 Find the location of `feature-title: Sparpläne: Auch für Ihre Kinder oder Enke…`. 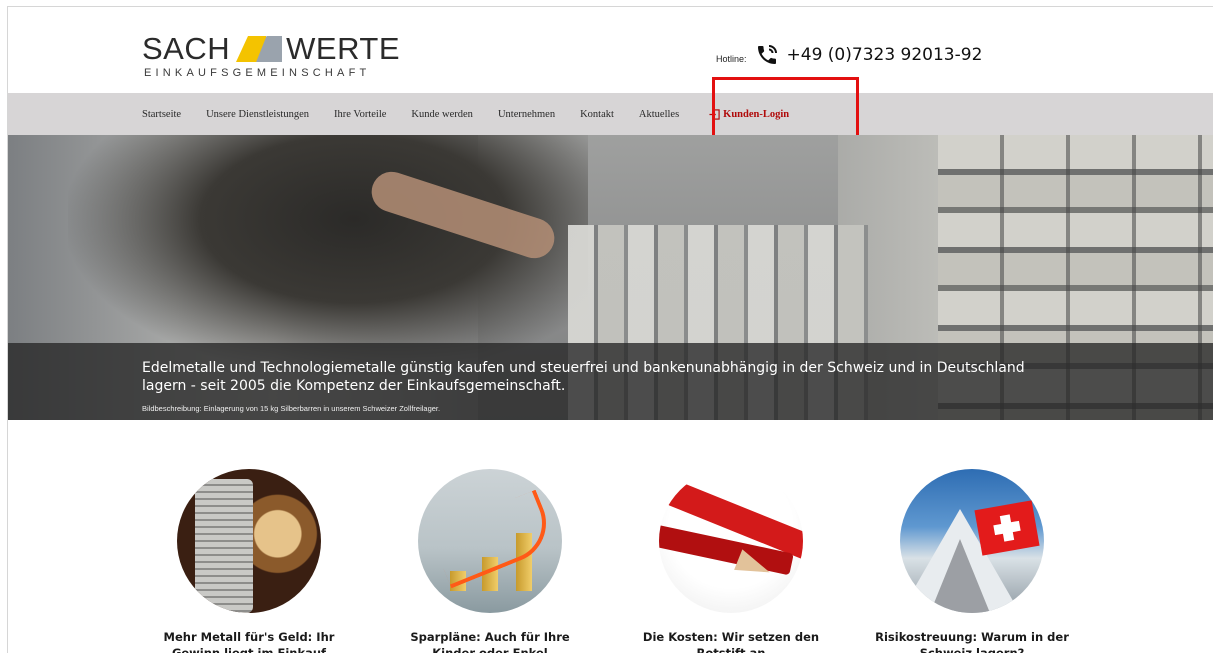

feature-title: Sparpläne: Auch für Ihre Kinder oder Enke… is located at coordinates (490, 641).